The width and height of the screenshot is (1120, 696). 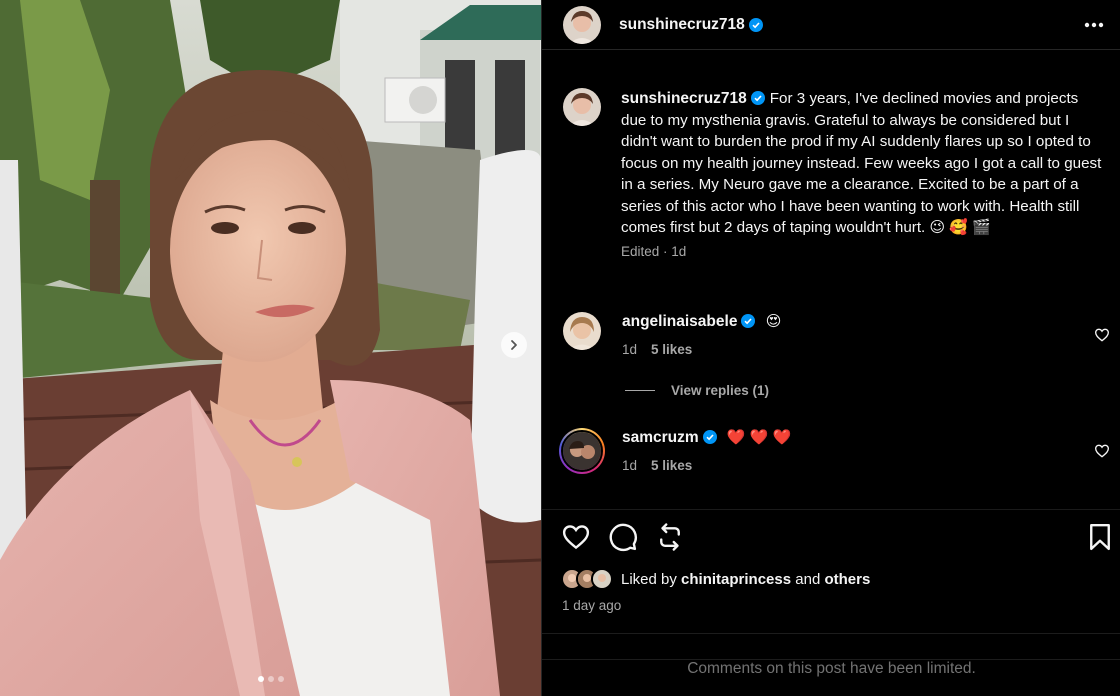 What do you see at coordinates (602, 579) in the screenshot?
I see `liker-avatar` at bounding box center [602, 579].